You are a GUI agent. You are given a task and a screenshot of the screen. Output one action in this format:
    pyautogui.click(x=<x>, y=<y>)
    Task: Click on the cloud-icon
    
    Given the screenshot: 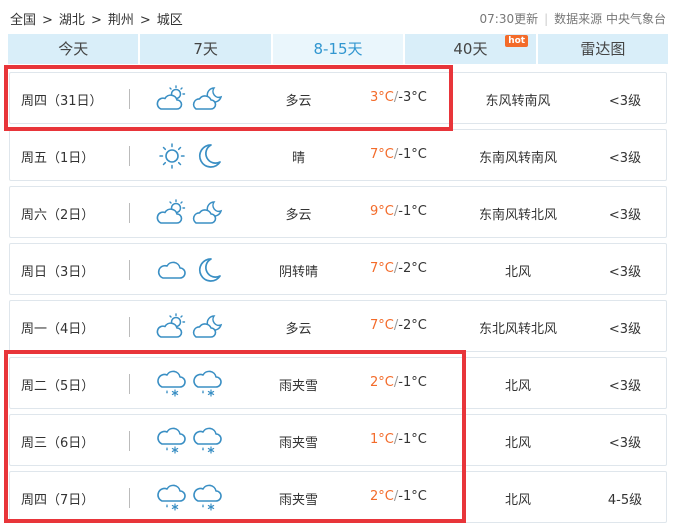 What is the action you would take?
    pyautogui.click(x=172, y=270)
    